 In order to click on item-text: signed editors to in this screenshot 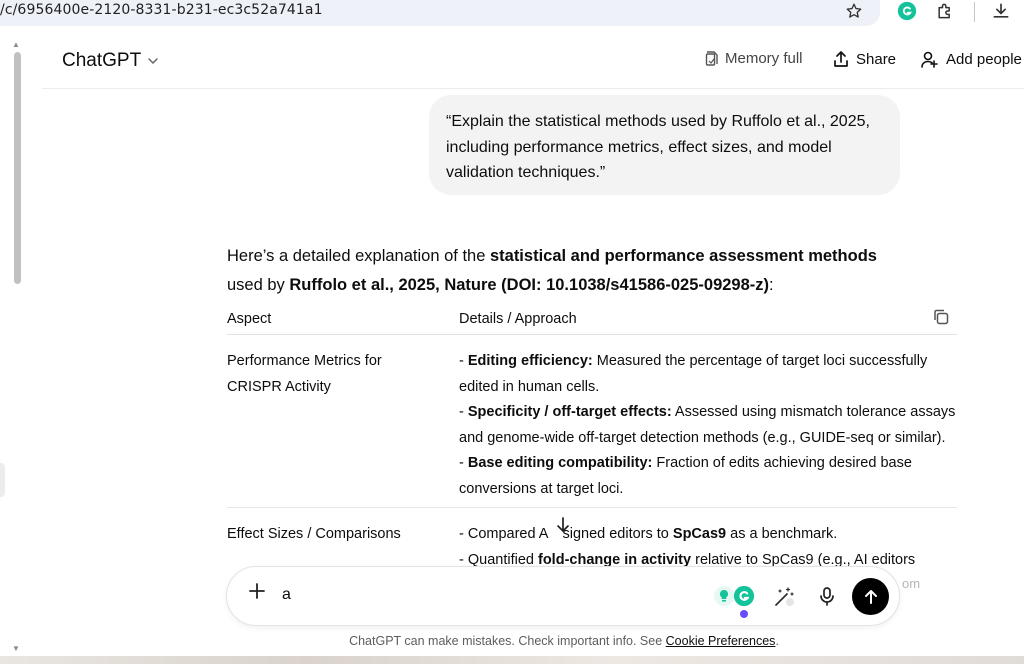, I will do `click(617, 534)`.